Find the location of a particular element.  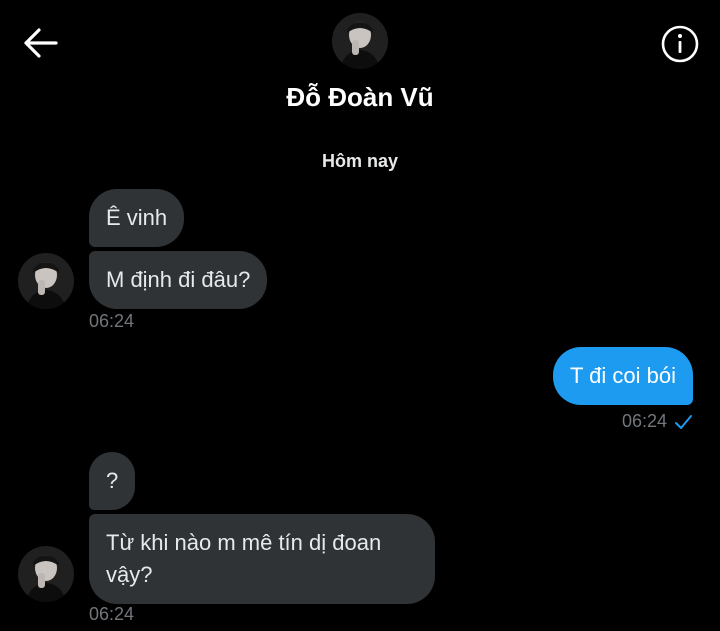

info-button is located at coordinates (680, 44).